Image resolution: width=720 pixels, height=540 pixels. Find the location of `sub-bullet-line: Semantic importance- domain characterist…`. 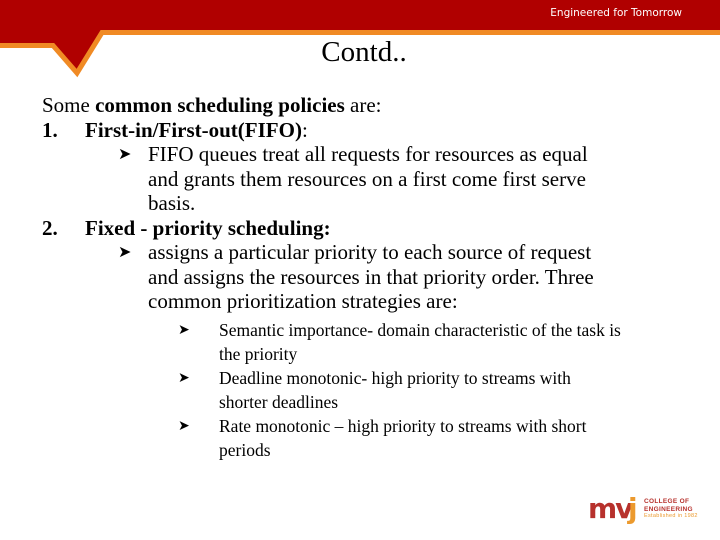

sub-bullet-line: Semantic importance- domain characterist… is located at coordinates (420, 329).